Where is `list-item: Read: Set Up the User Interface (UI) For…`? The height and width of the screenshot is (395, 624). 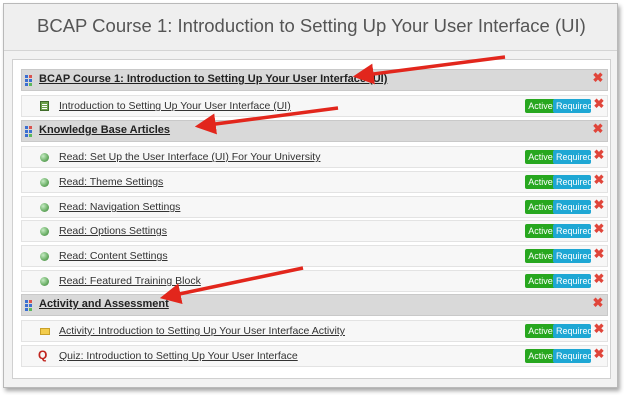 list-item: Read: Set Up the User Interface (UI) For… is located at coordinates (314, 157).